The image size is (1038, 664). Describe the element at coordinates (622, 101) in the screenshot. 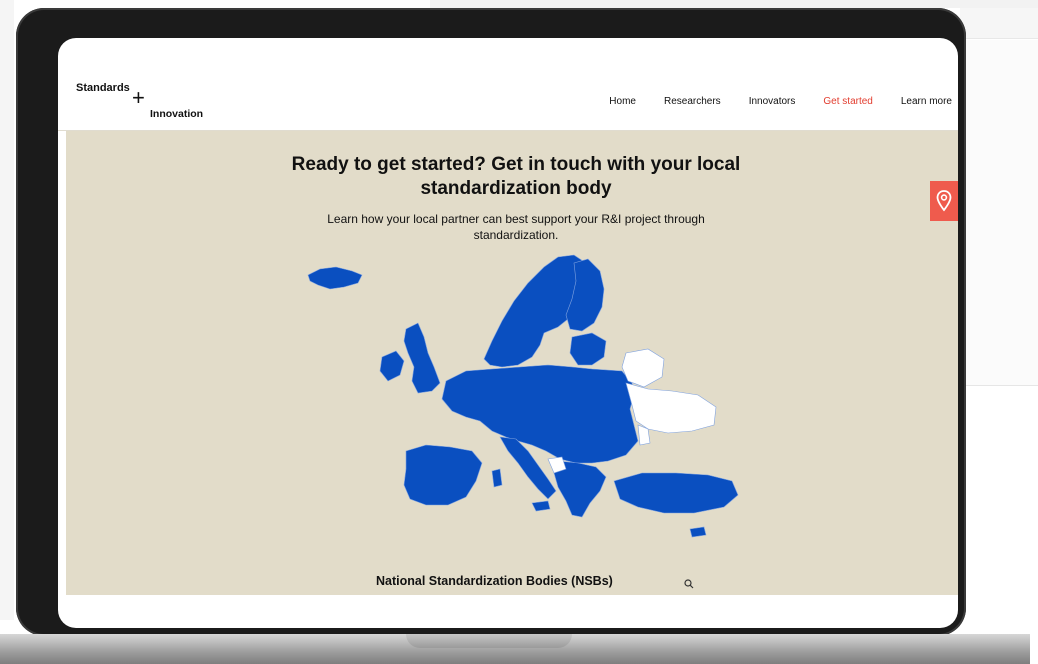

I see `nav-home: Home` at that location.